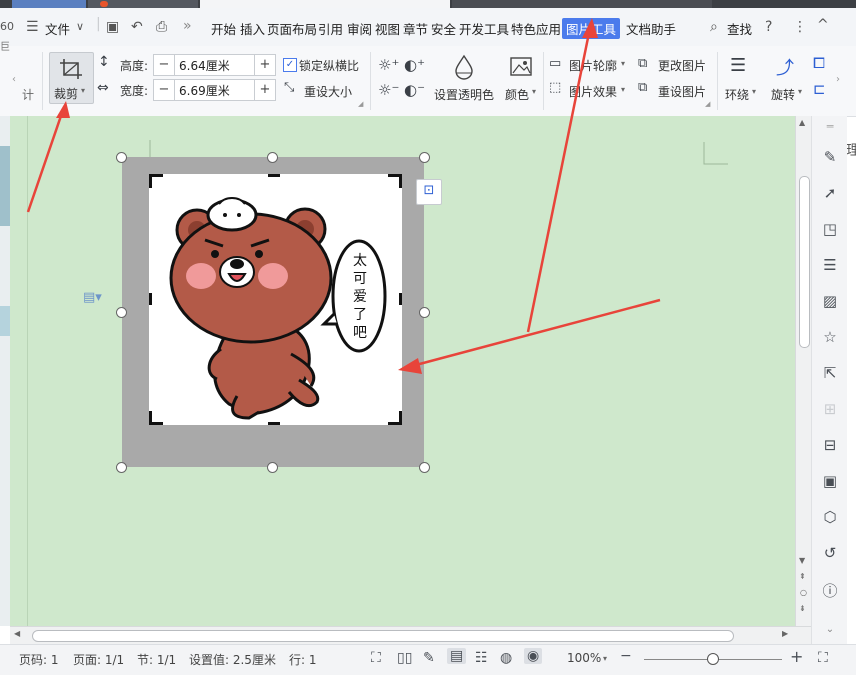 The width and height of the screenshot is (856, 680). I want to click on height-decrease-button: −, so click(164, 65).